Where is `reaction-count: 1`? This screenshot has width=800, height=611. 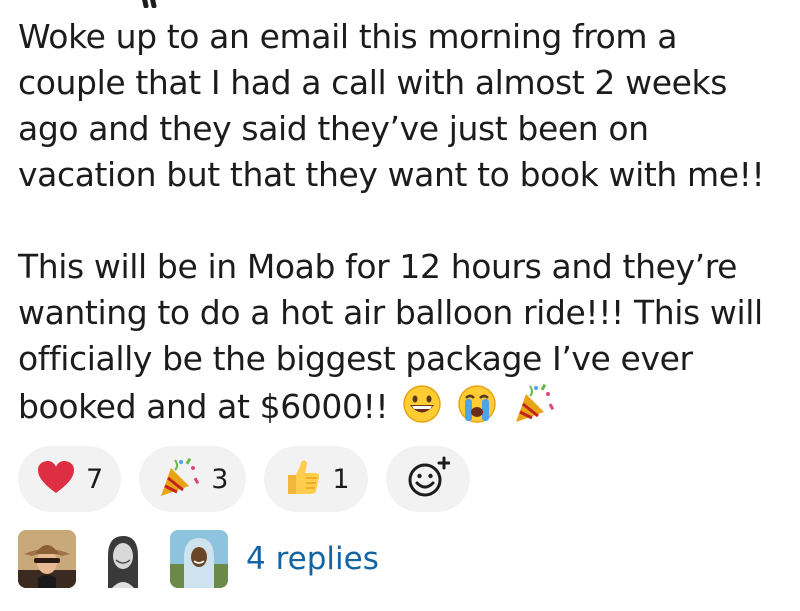
reaction-count: 1 is located at coordinates (341, 479).